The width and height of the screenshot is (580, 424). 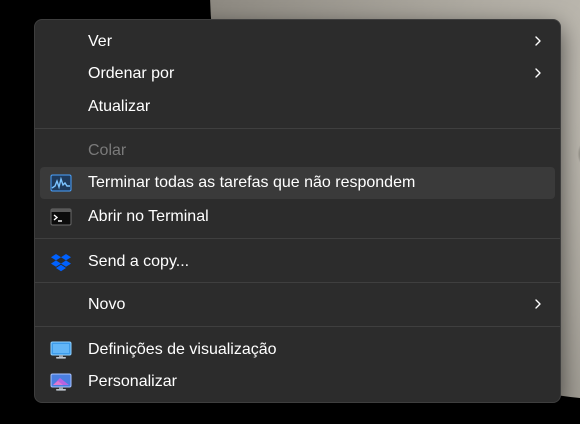 What do you see at coordinates (107, 150) in the screenshot?
I see `menu-item-label: Colar` at bounding box center [107, 150].